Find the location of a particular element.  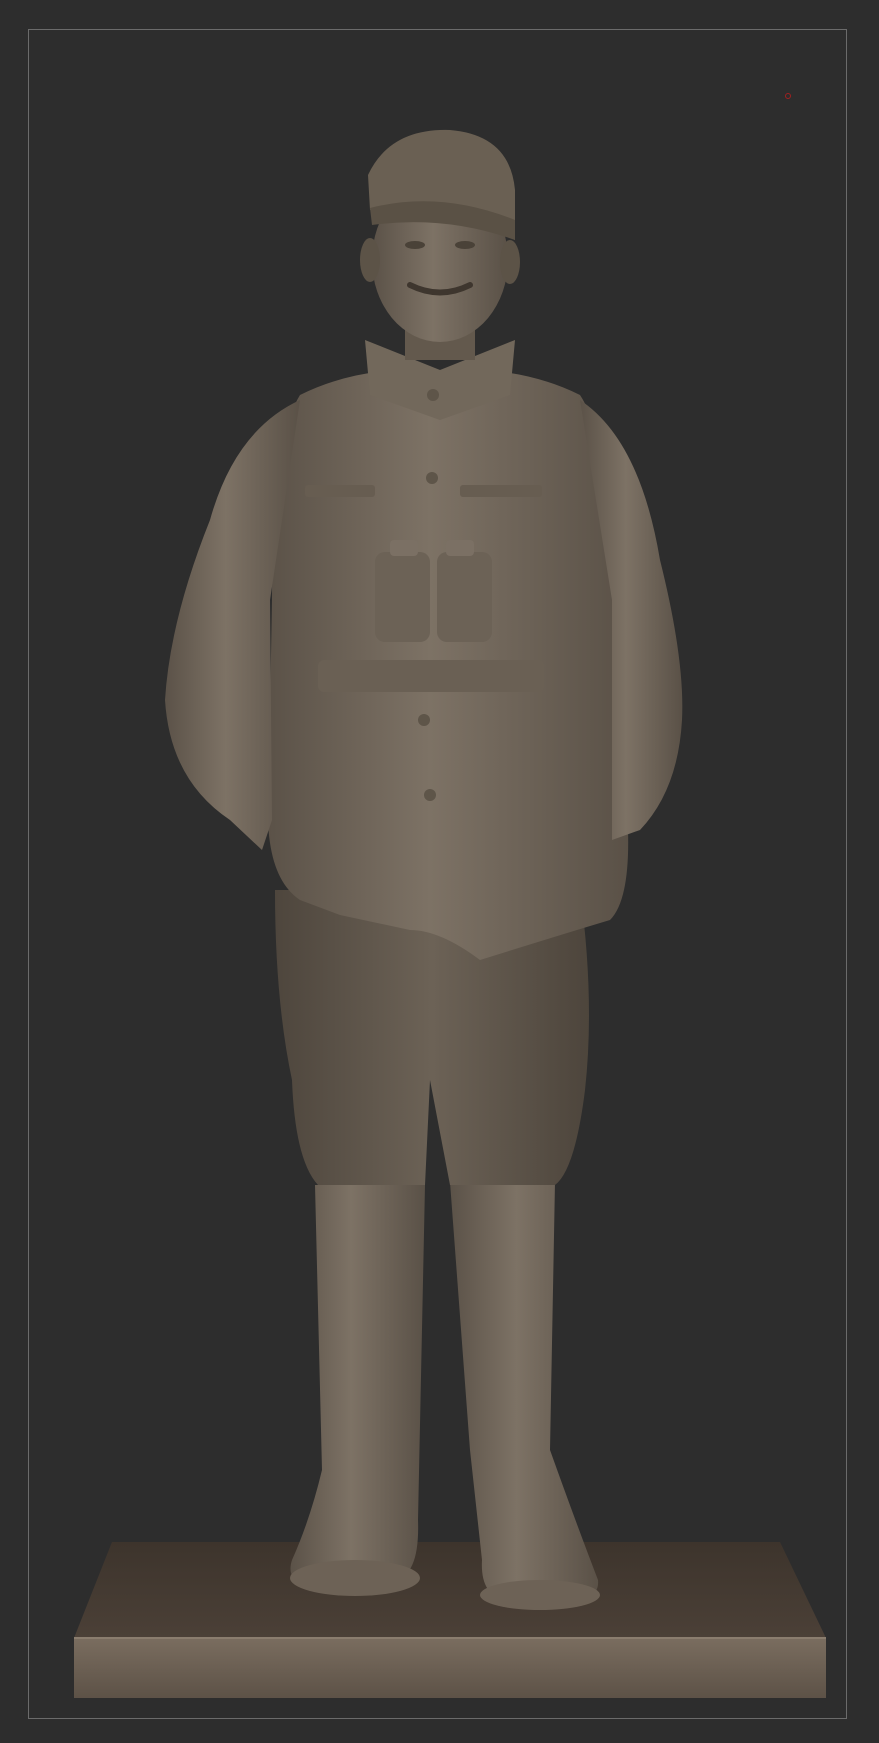

head is located at coordinates (440, 244).